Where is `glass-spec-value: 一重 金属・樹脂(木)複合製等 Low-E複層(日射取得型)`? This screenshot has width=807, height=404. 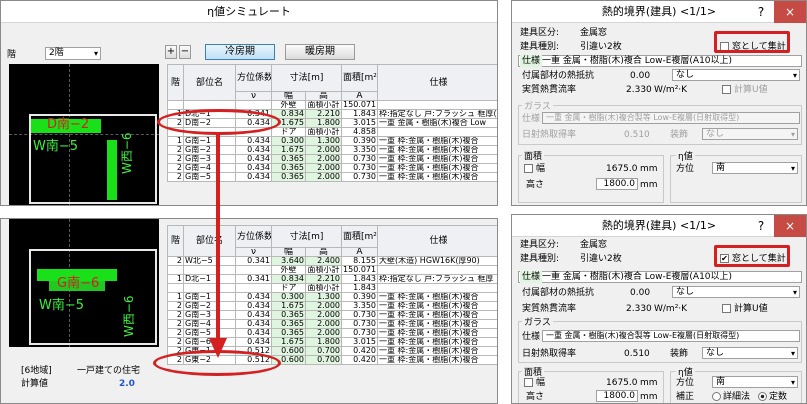
glass-spec-value: 一重 金属・樹脂(木)複合製等 Low-E複層(日射取得型) is located at coordinates (643, 335).